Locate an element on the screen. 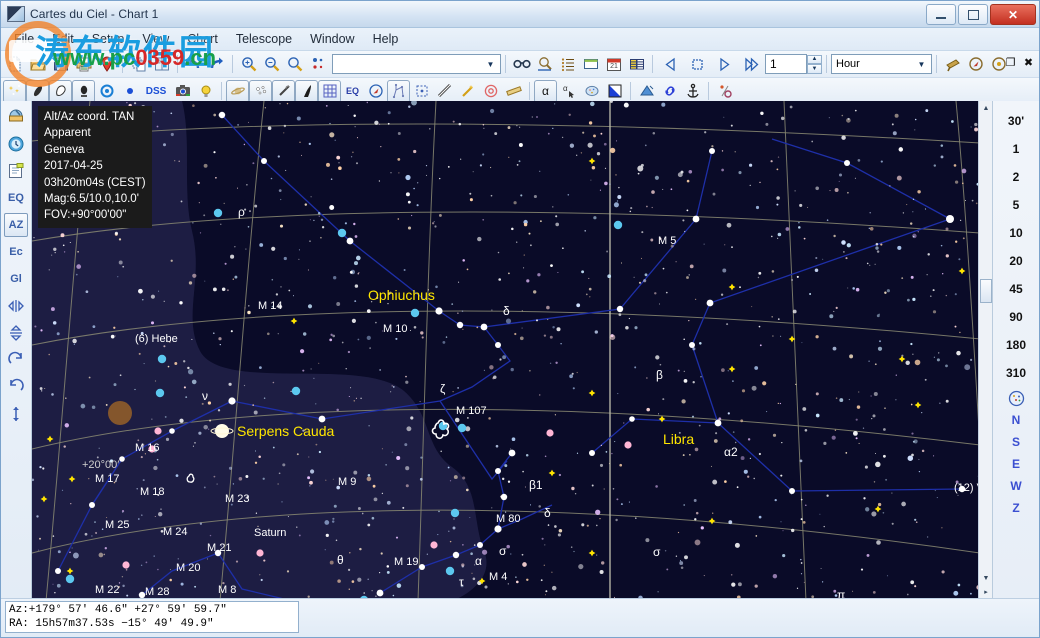 This screenshot has width=1040, height=638. observatory-icon is located at coordinates (16, 117).